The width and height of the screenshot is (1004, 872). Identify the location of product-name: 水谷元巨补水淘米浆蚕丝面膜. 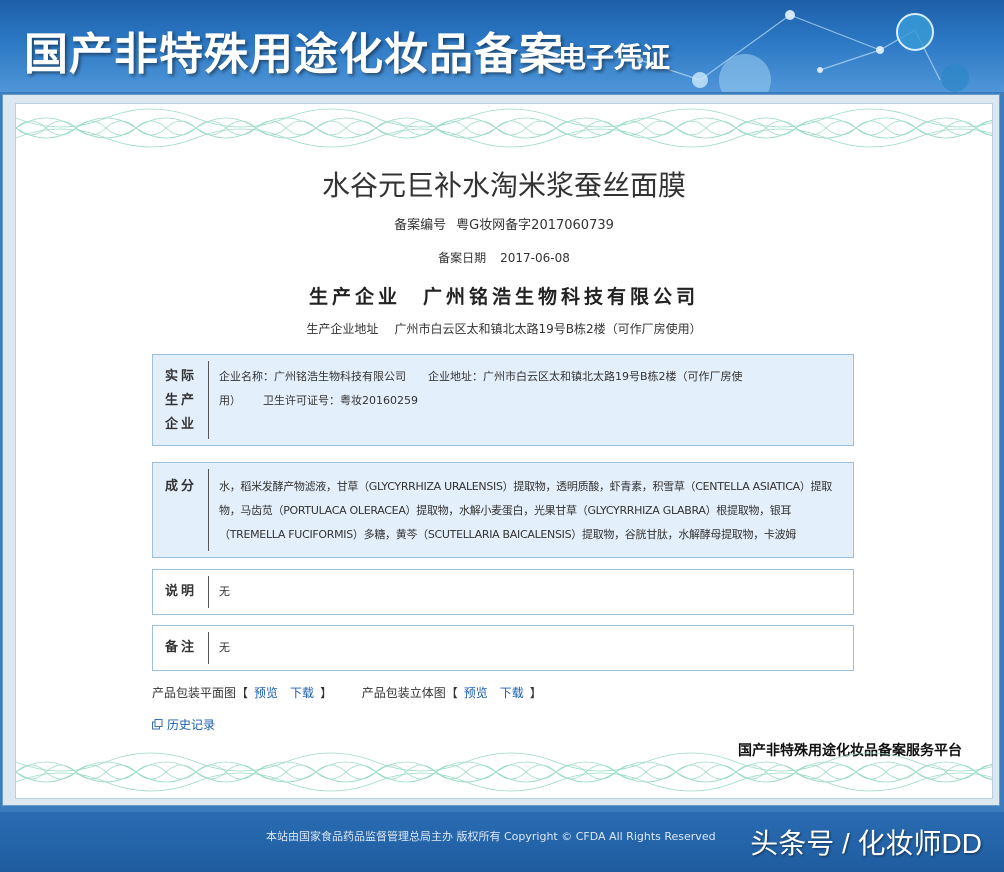
(503, 185).